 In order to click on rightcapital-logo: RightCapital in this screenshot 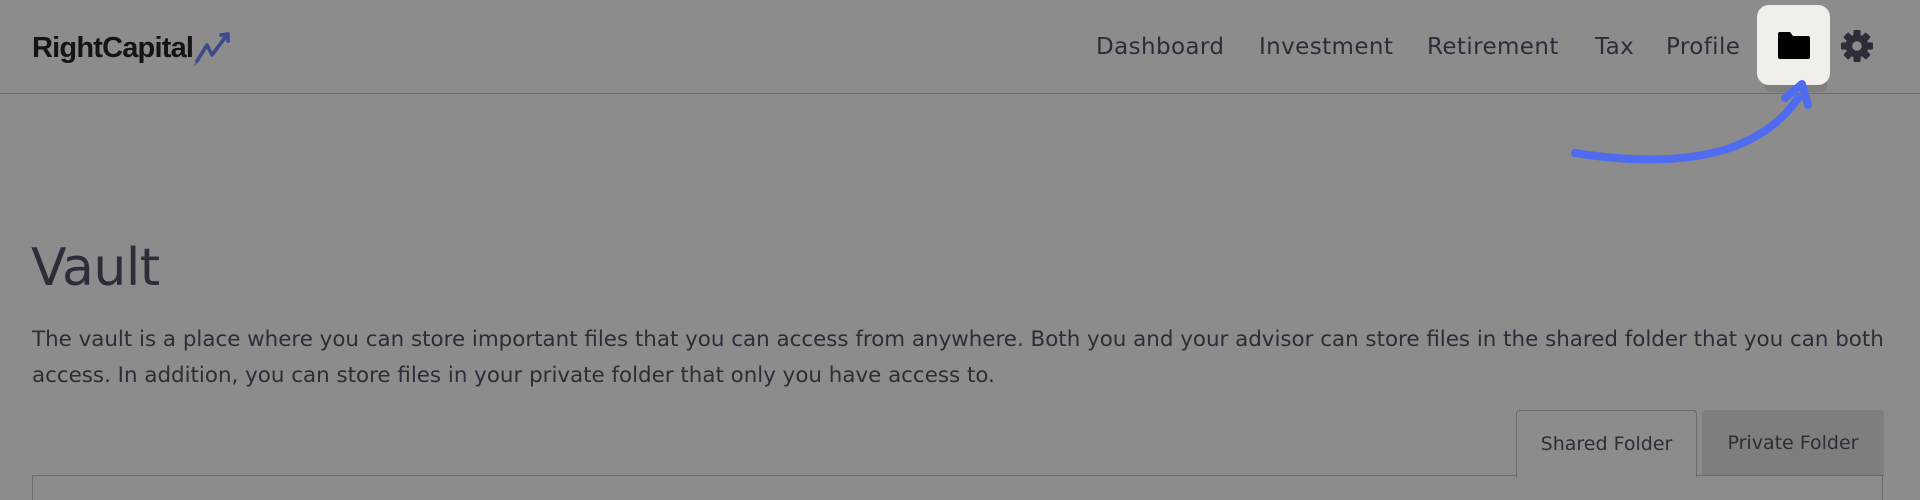, I will do `click(134, 48)`.